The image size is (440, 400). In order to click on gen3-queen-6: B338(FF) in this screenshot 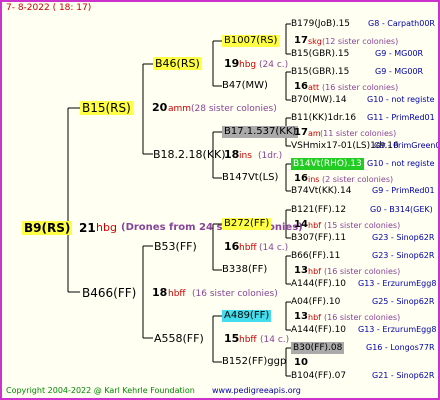, I will do `click(244, 270)`.